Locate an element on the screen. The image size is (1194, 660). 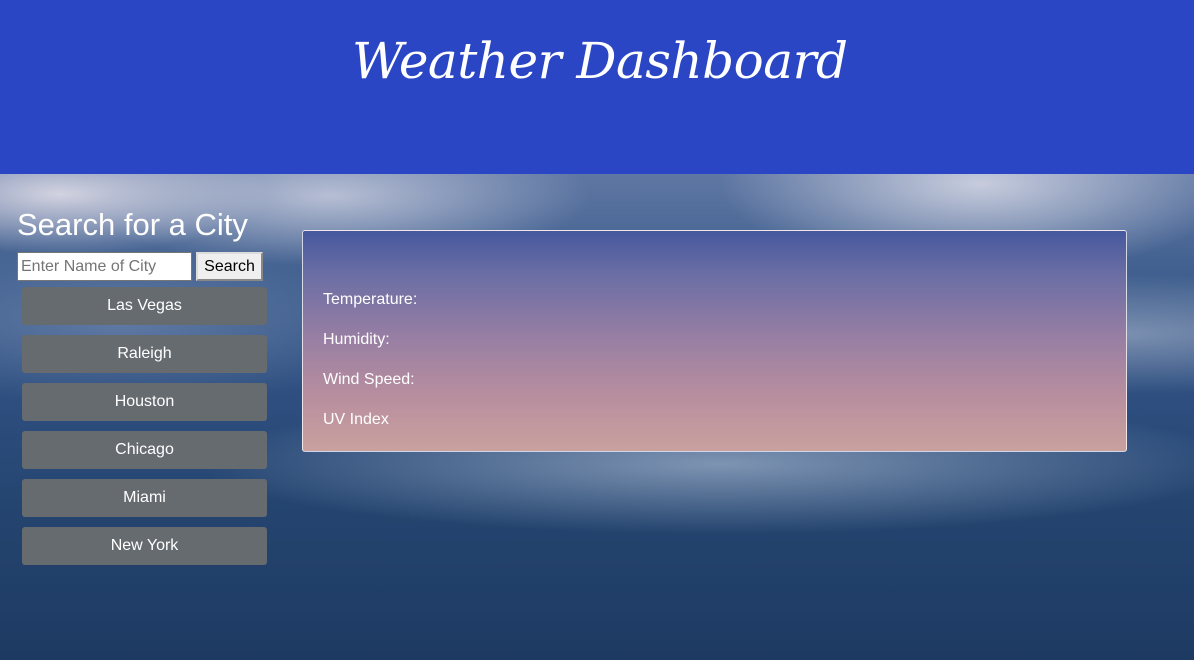
city-search-input is located at coordinates (104, 266).